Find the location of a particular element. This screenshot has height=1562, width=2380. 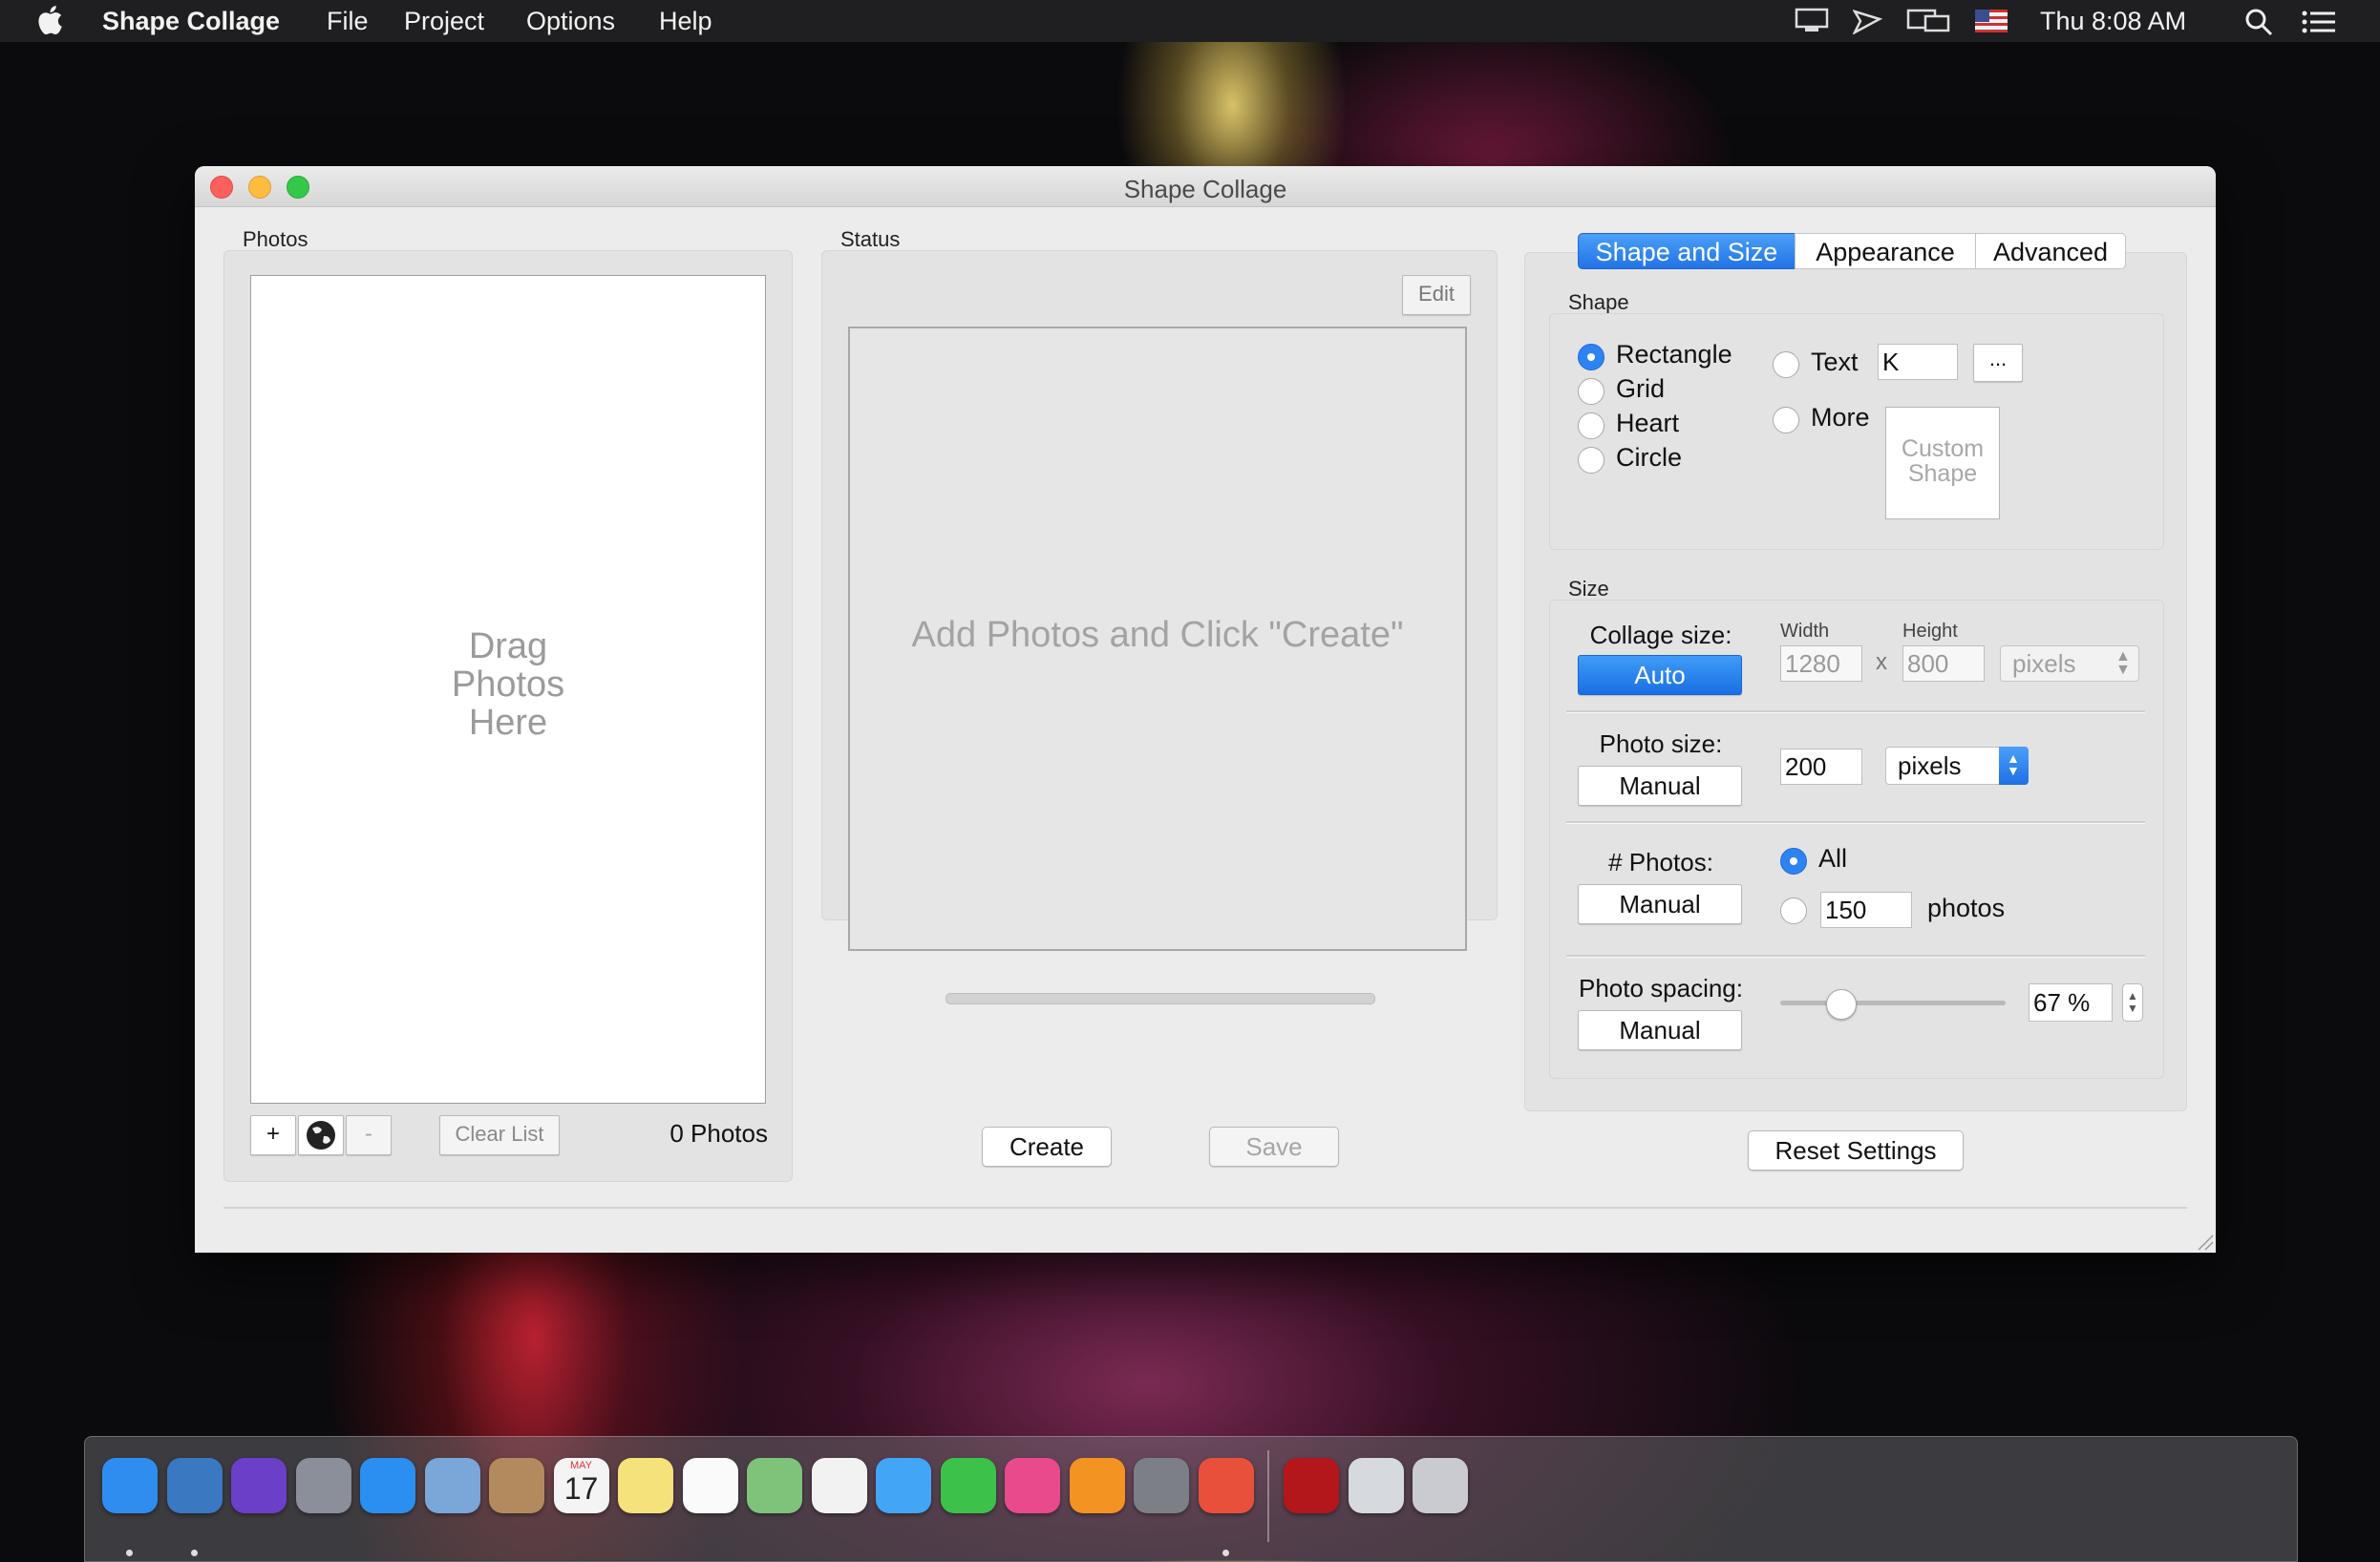

radio-more is located at coordinates (1786, 420).